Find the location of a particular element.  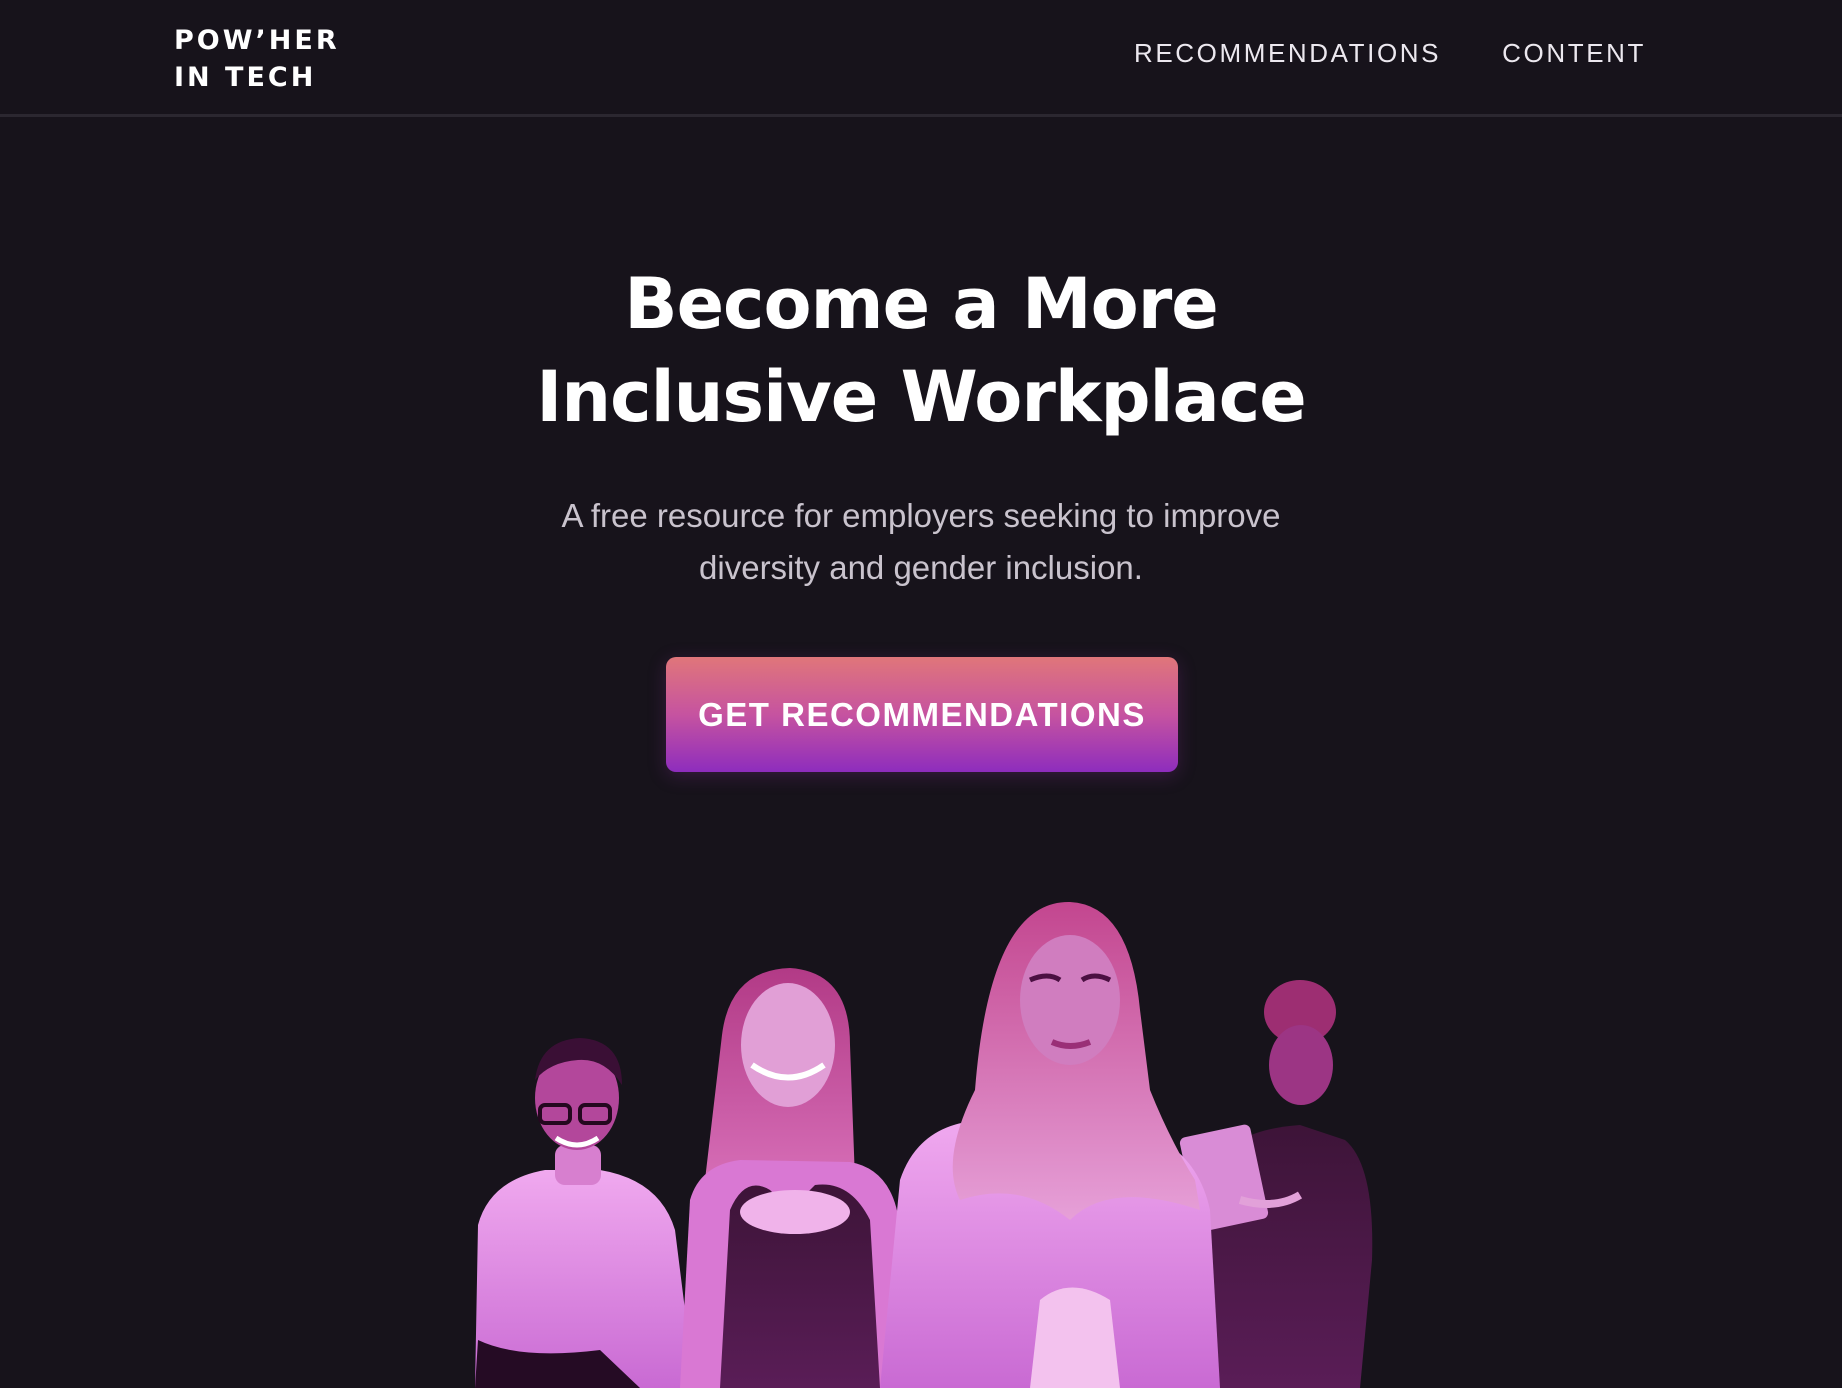

hero-title-line-1: Become a More is located at coordinates (921, 304).